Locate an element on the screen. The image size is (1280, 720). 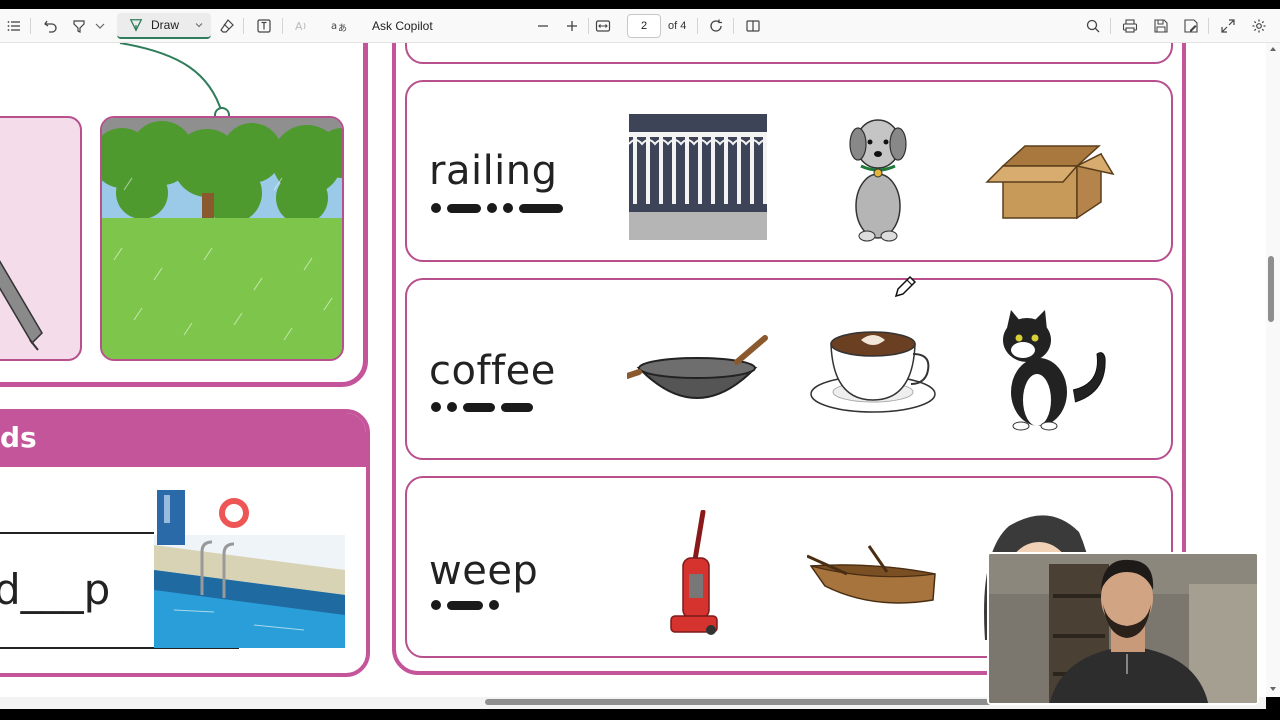
pencil-picture is located at coordinates (21, 305).